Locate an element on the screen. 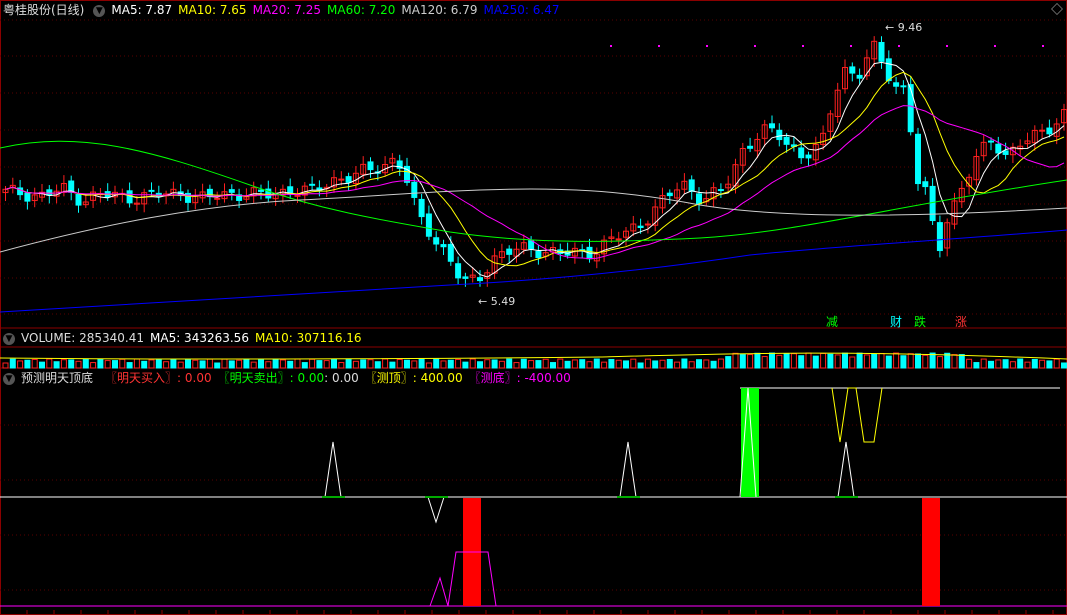 The image size is (1067, 615). signal-label: 财 is located at coordinates (896, 322).